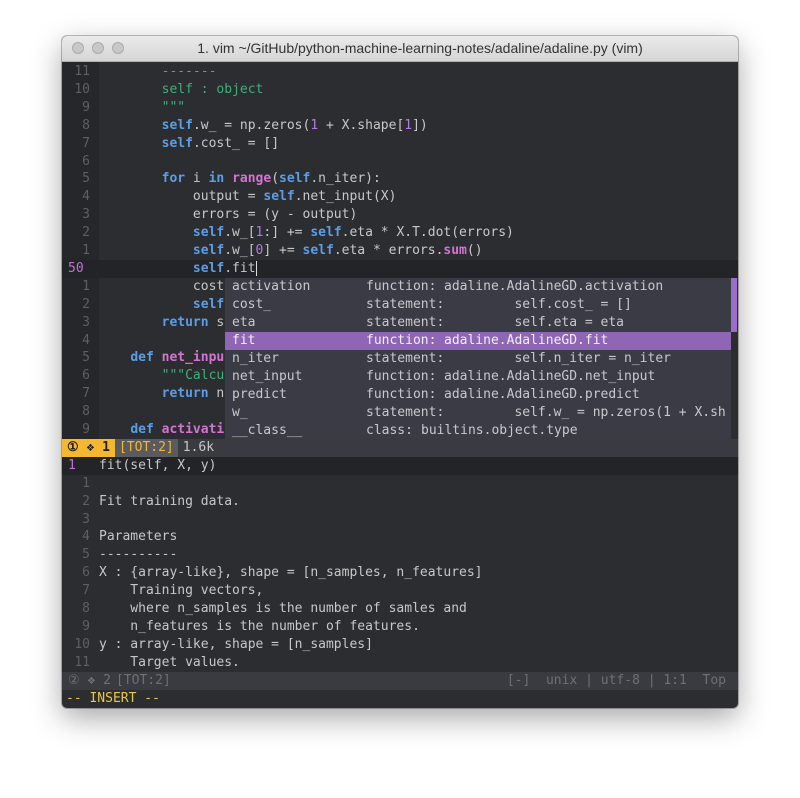 The image size is (800, 798). I want to click on completion-info: self.n_iter = n_iter, so click(557, 358).